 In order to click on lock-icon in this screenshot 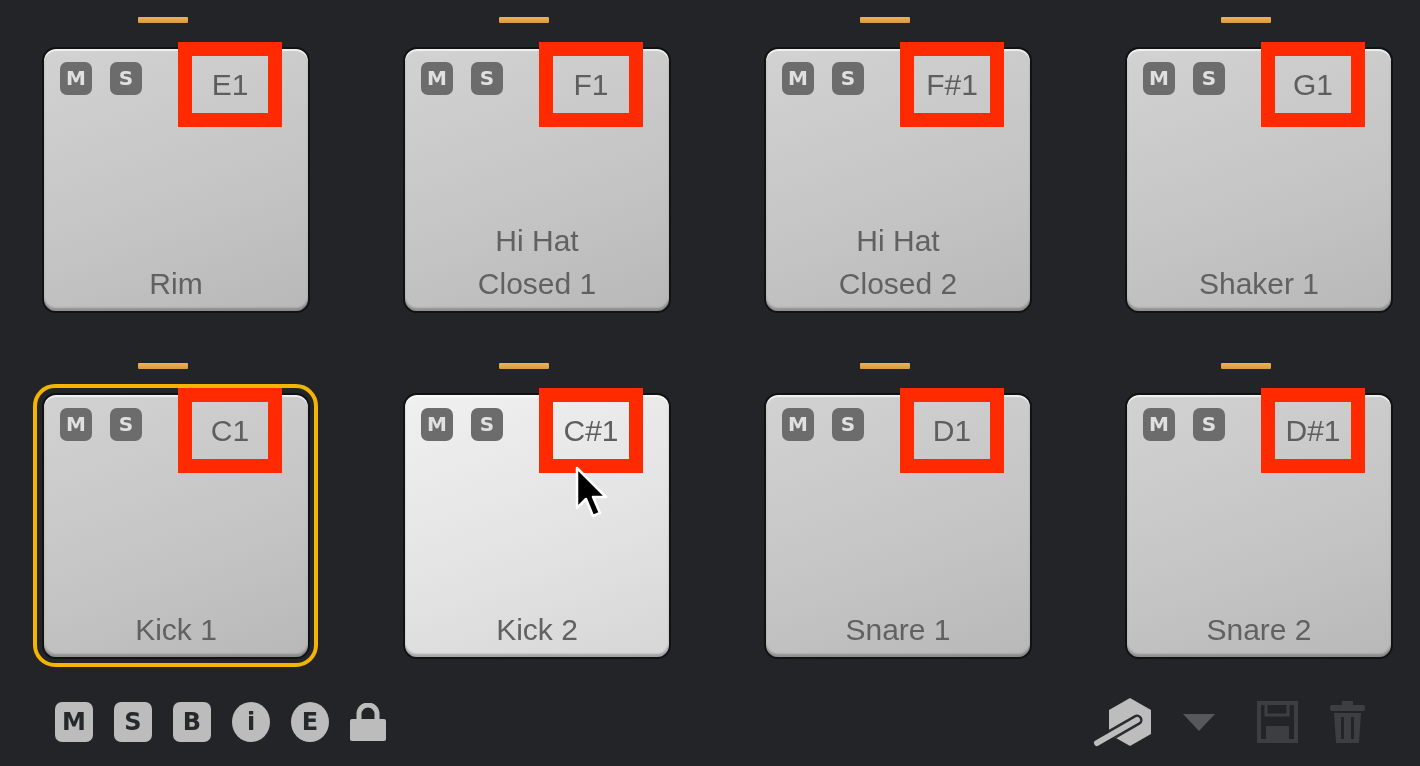, I will do `click(368, 722)`.